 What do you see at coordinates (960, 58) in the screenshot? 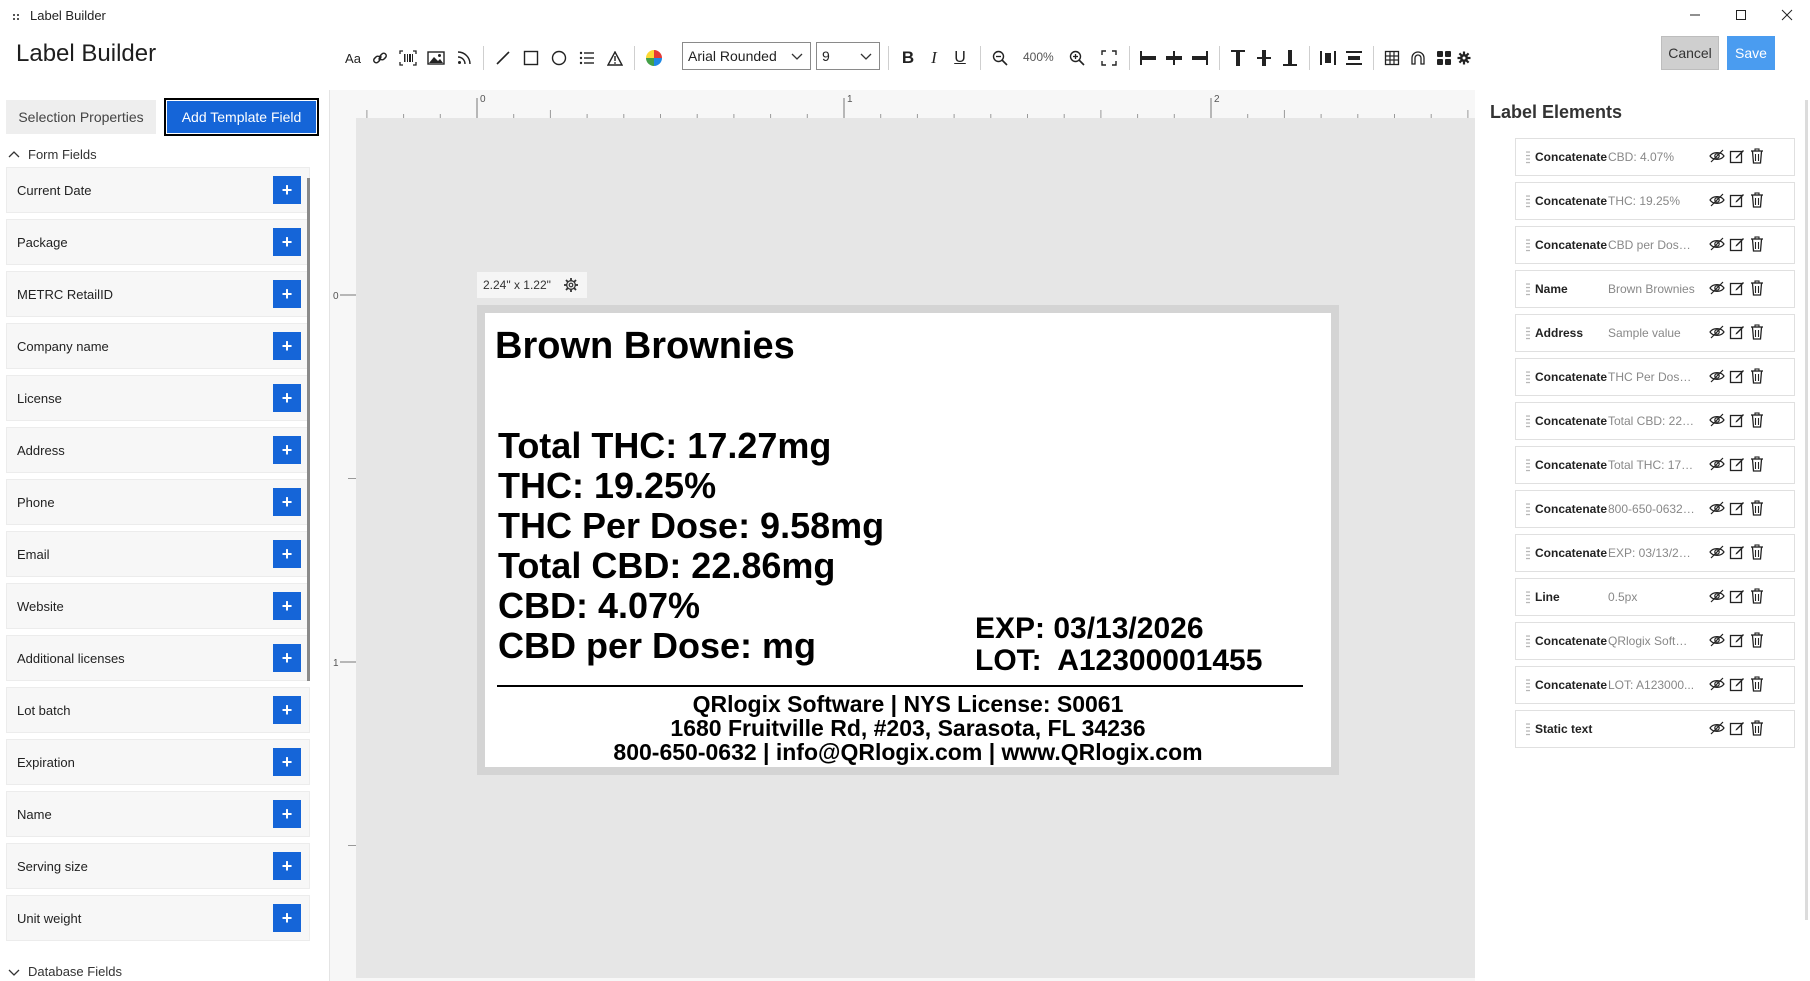
I see `underline-button: U` at bounding box center [960, 58].